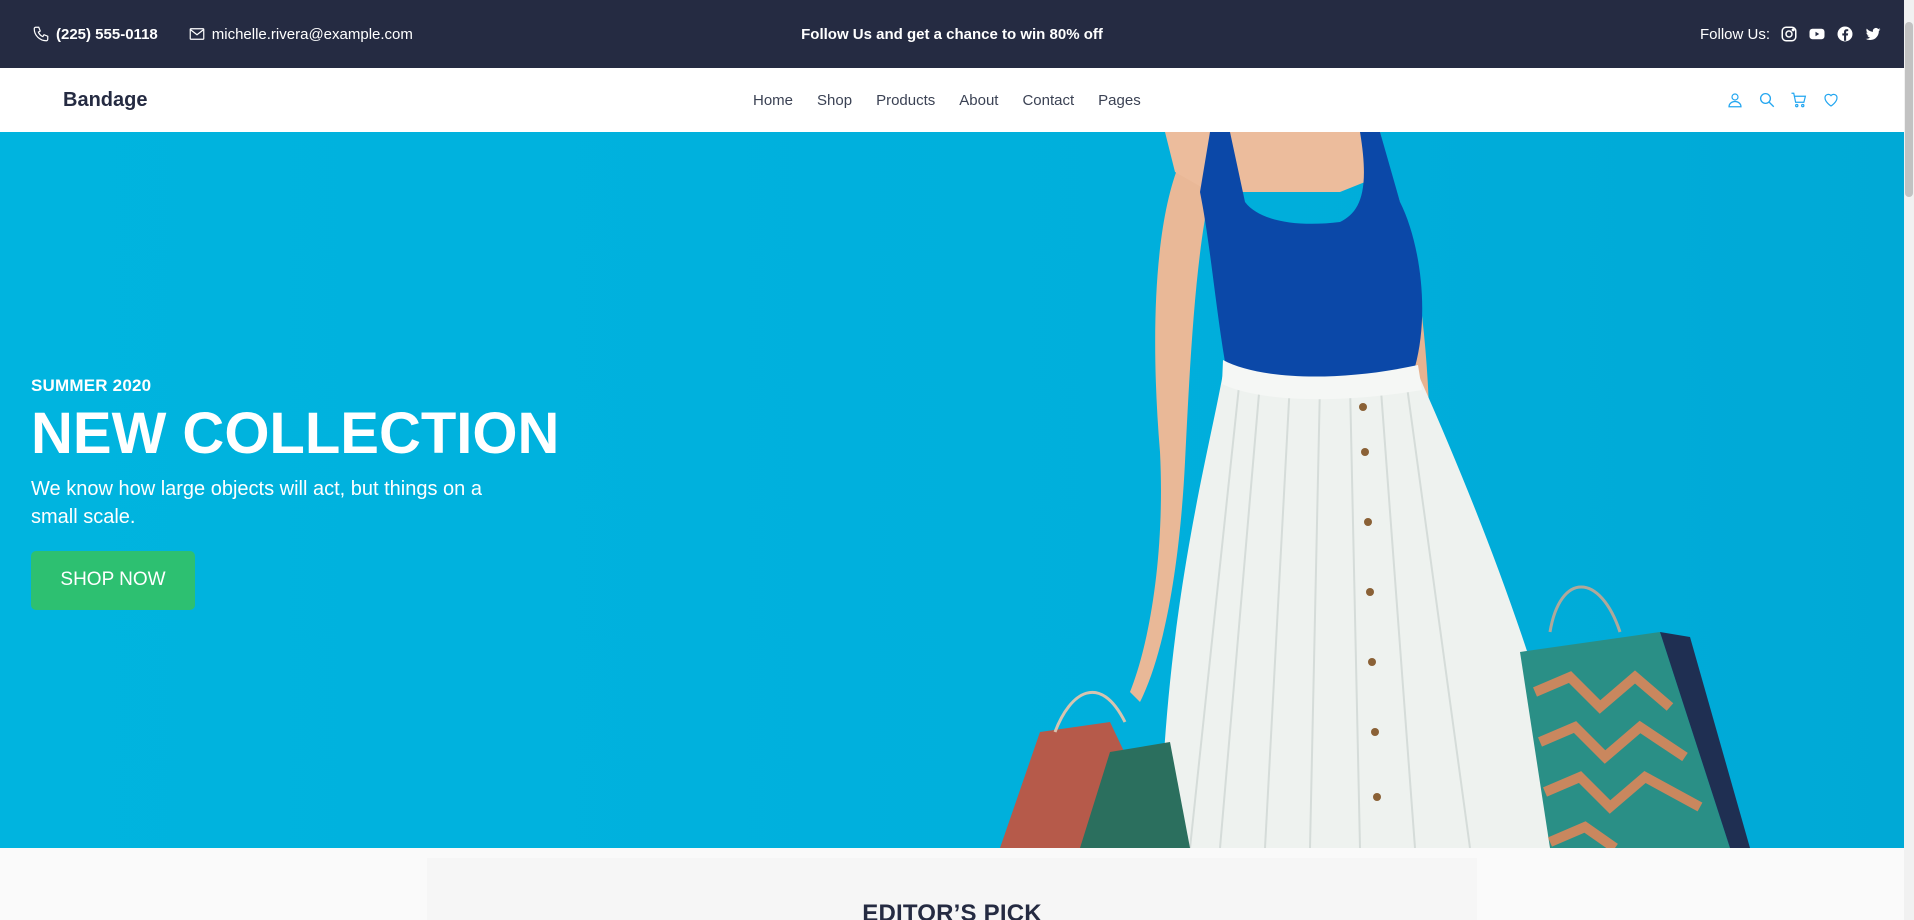  What do you see at coordinates (1783, 100) in the screenshot?
I see `nav-actions` at bounding box center [1783, 100].